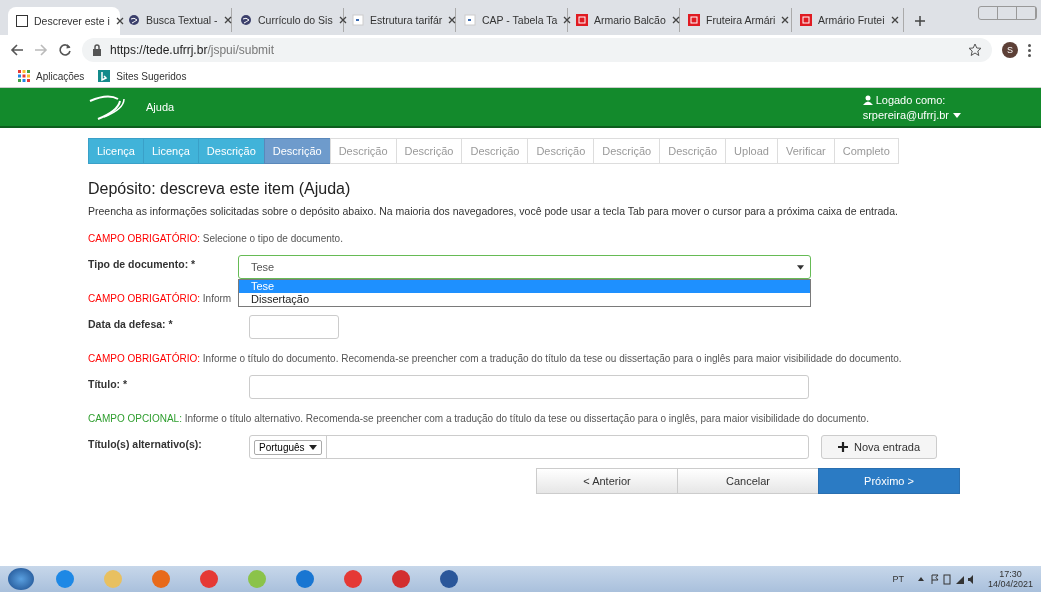  What do you see at coordinates (65, 50) in the screenshot?
I see `reload-icon` at bounding box center [65, 50].